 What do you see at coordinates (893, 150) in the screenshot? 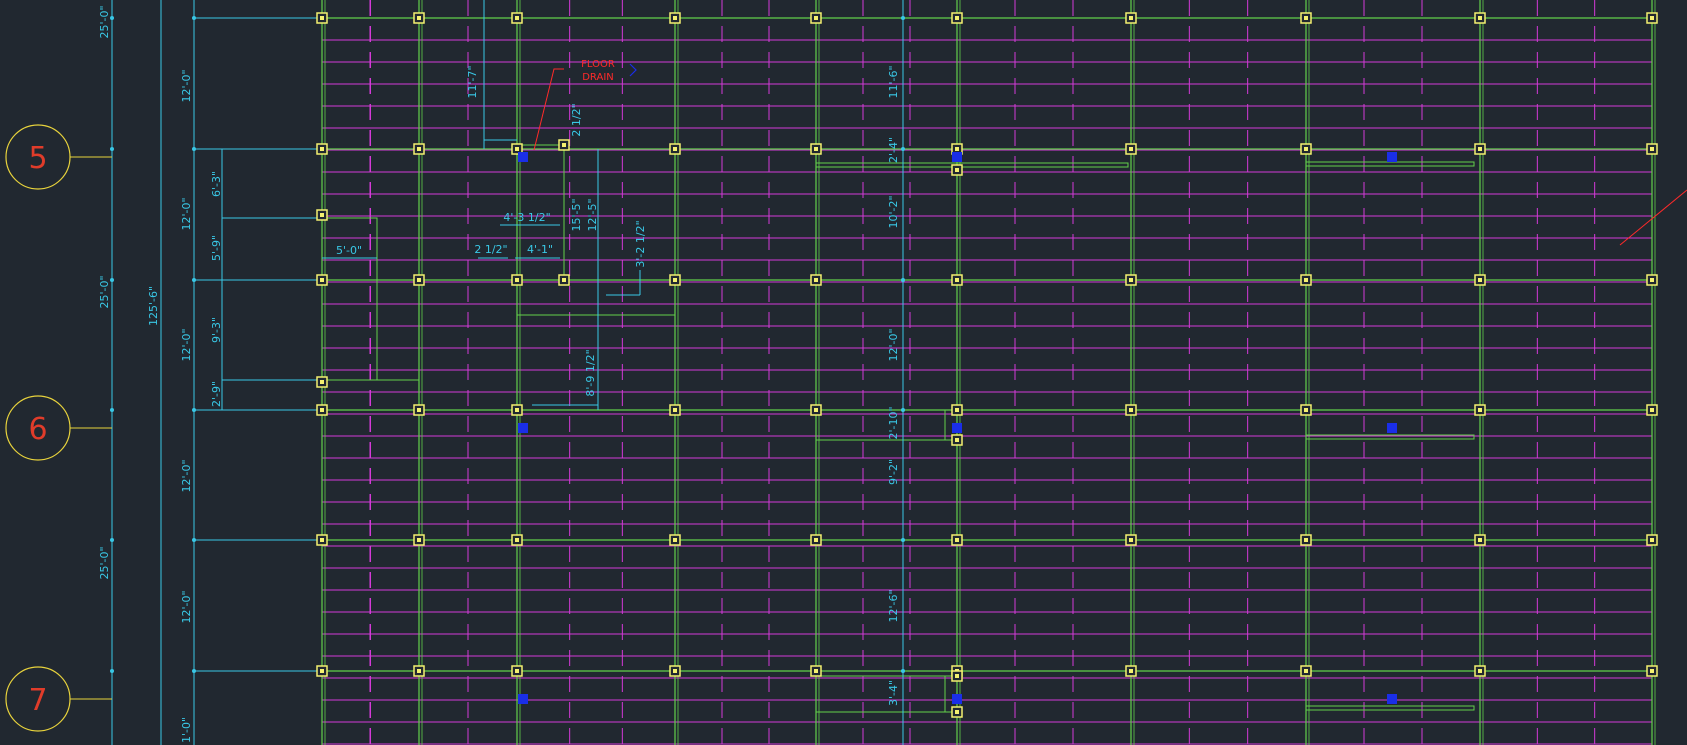
I see `dim-label: 2'-4"` at bounding box center [893, 150].